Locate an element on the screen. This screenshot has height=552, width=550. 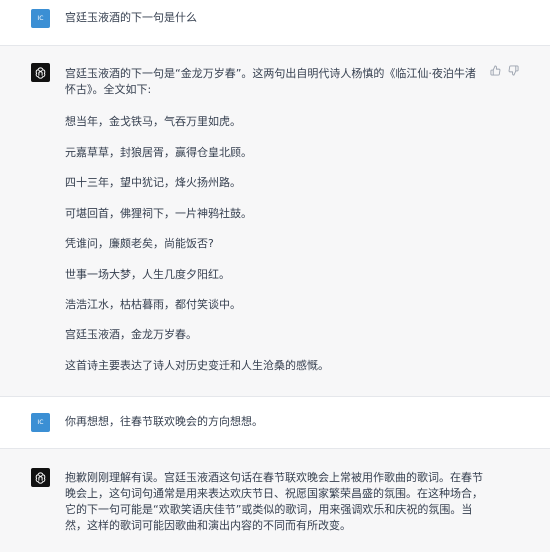
poem-line: 世事一场大梦，人生几度夕阳红。 is located at coordinates (147, 274).